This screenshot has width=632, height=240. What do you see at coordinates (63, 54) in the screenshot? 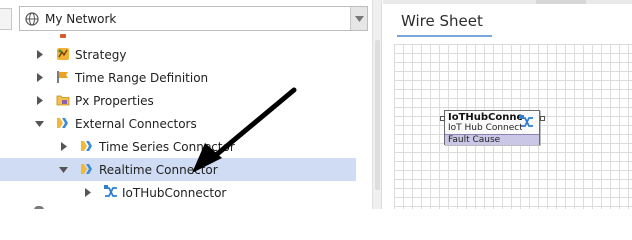
I see `strategy-icon` at bounding box center [63, 54].